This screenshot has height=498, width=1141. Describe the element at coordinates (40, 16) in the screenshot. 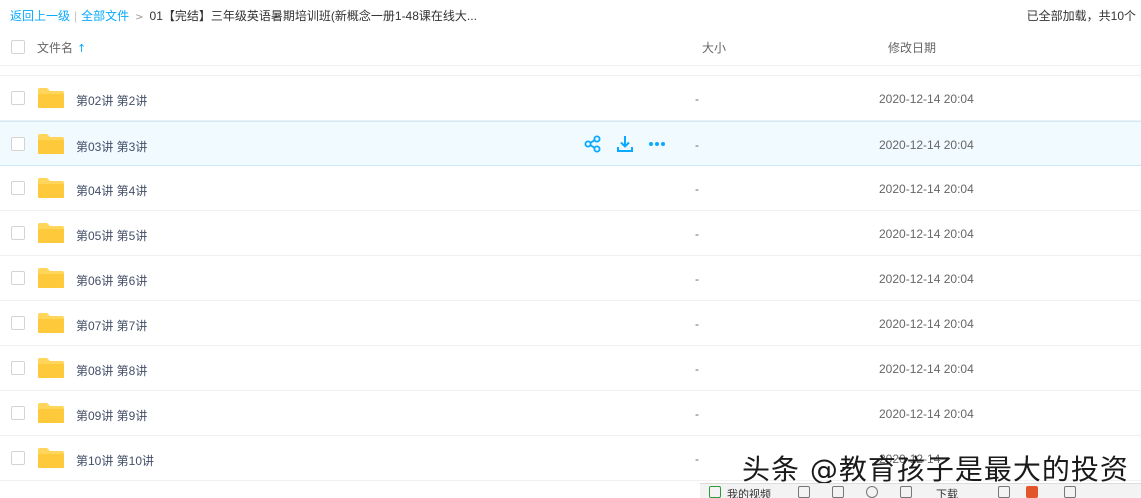

I see `back-link: 返回上一级` at that location.